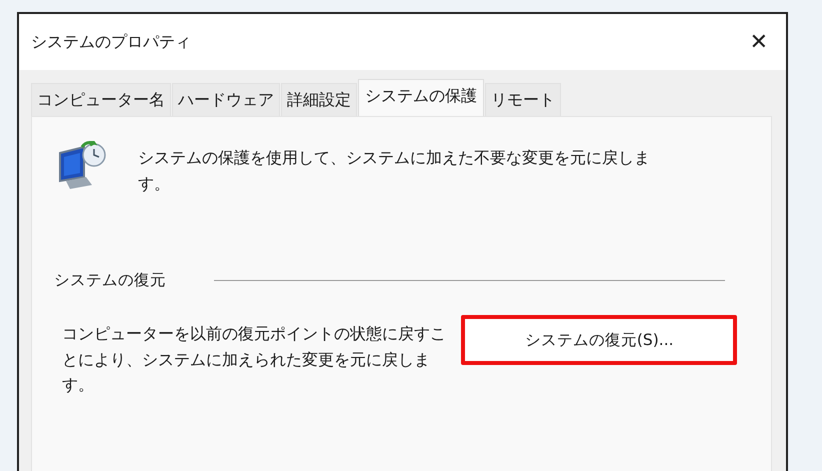  Describe the element at coordinates (82, 166) in the screenshot. I see `computer-restore-icon` at that location.